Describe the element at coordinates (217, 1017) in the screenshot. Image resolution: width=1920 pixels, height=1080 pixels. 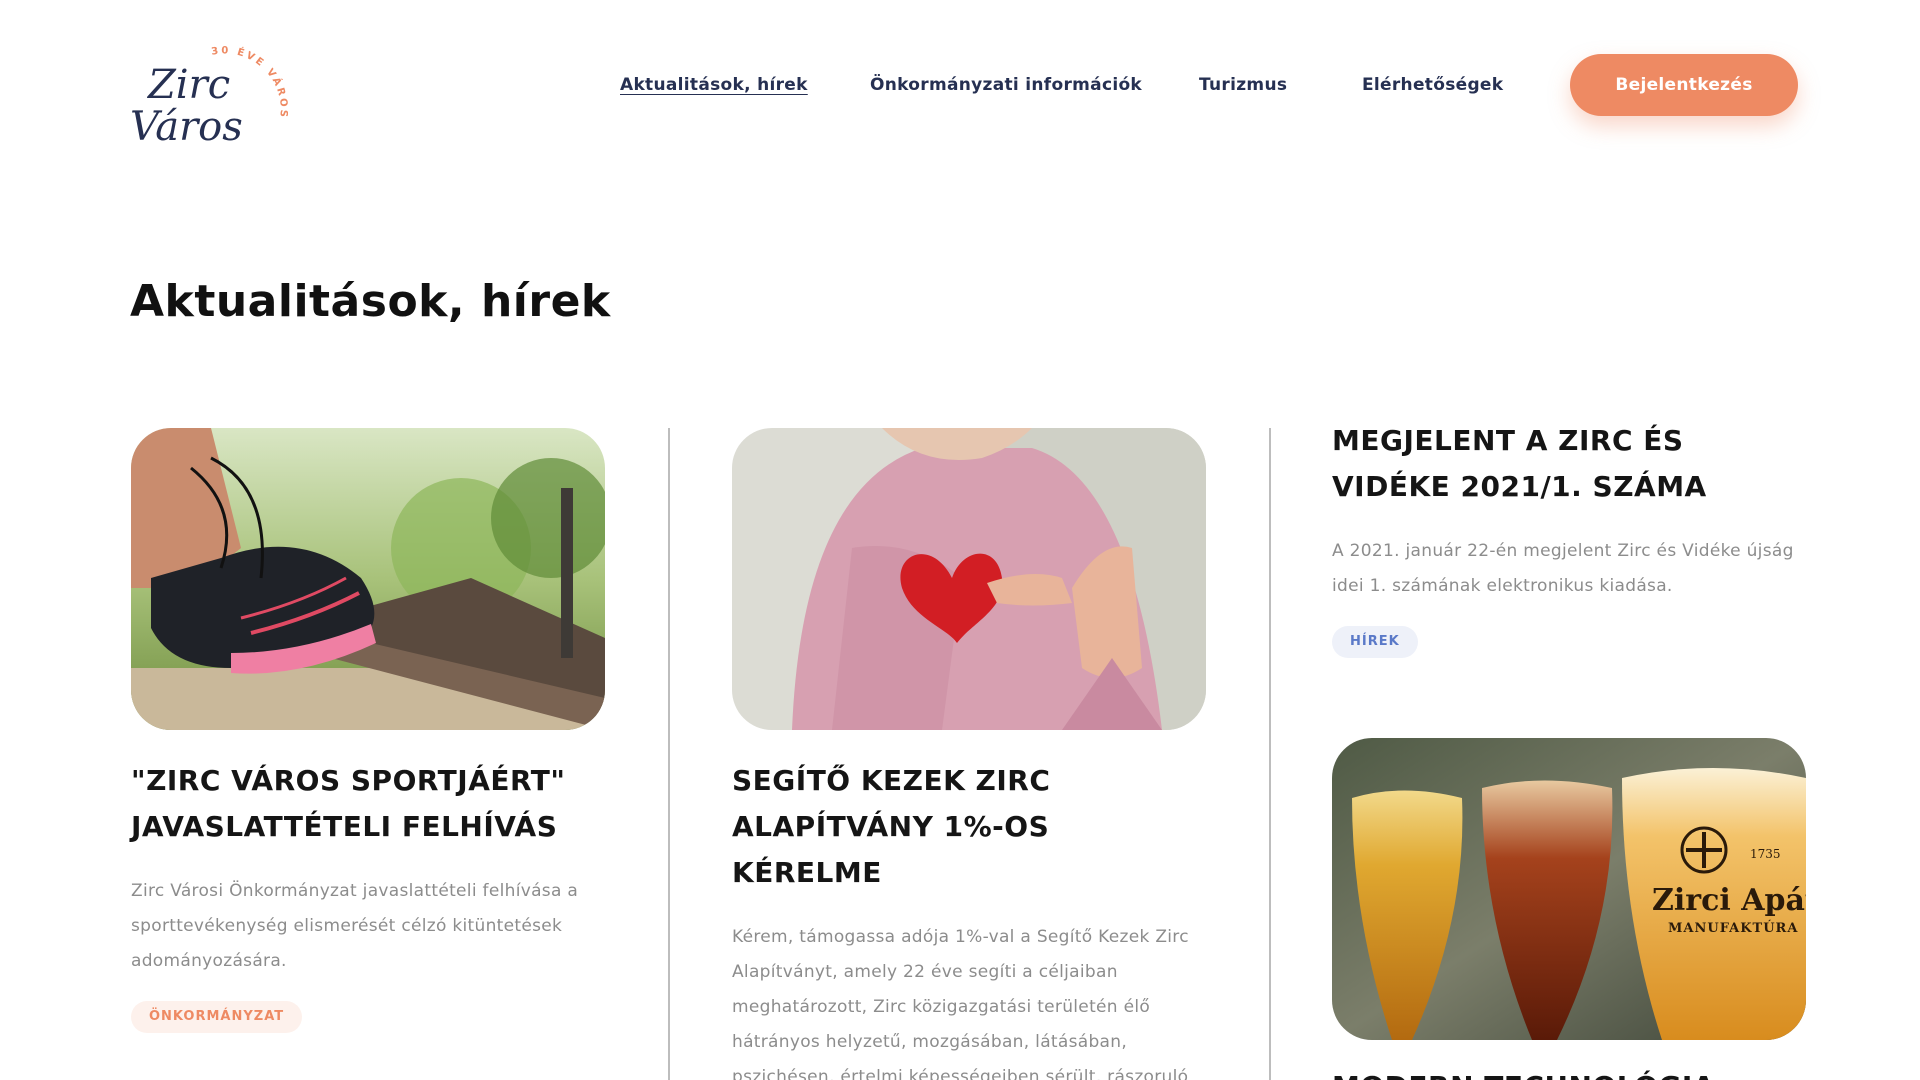
I see `category-tag: ÖNKORMÁNYZAT` at that location.